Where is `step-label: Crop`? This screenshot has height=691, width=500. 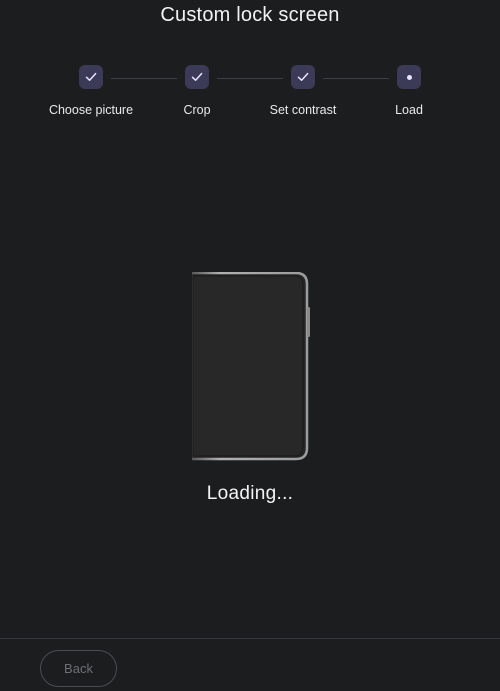 step-label: Crop is located at coordinates (197, 110).